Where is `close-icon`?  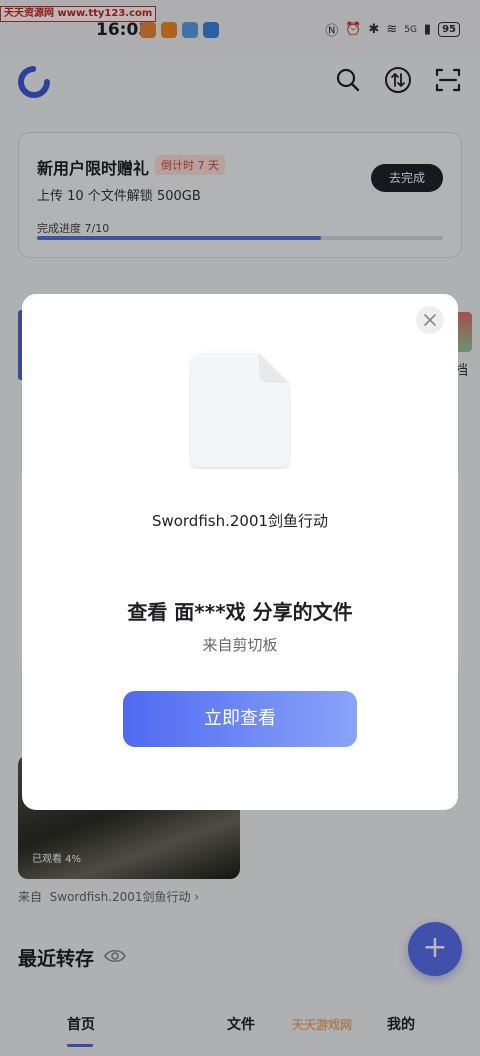
close-icon is located at coordinates (430, 320).